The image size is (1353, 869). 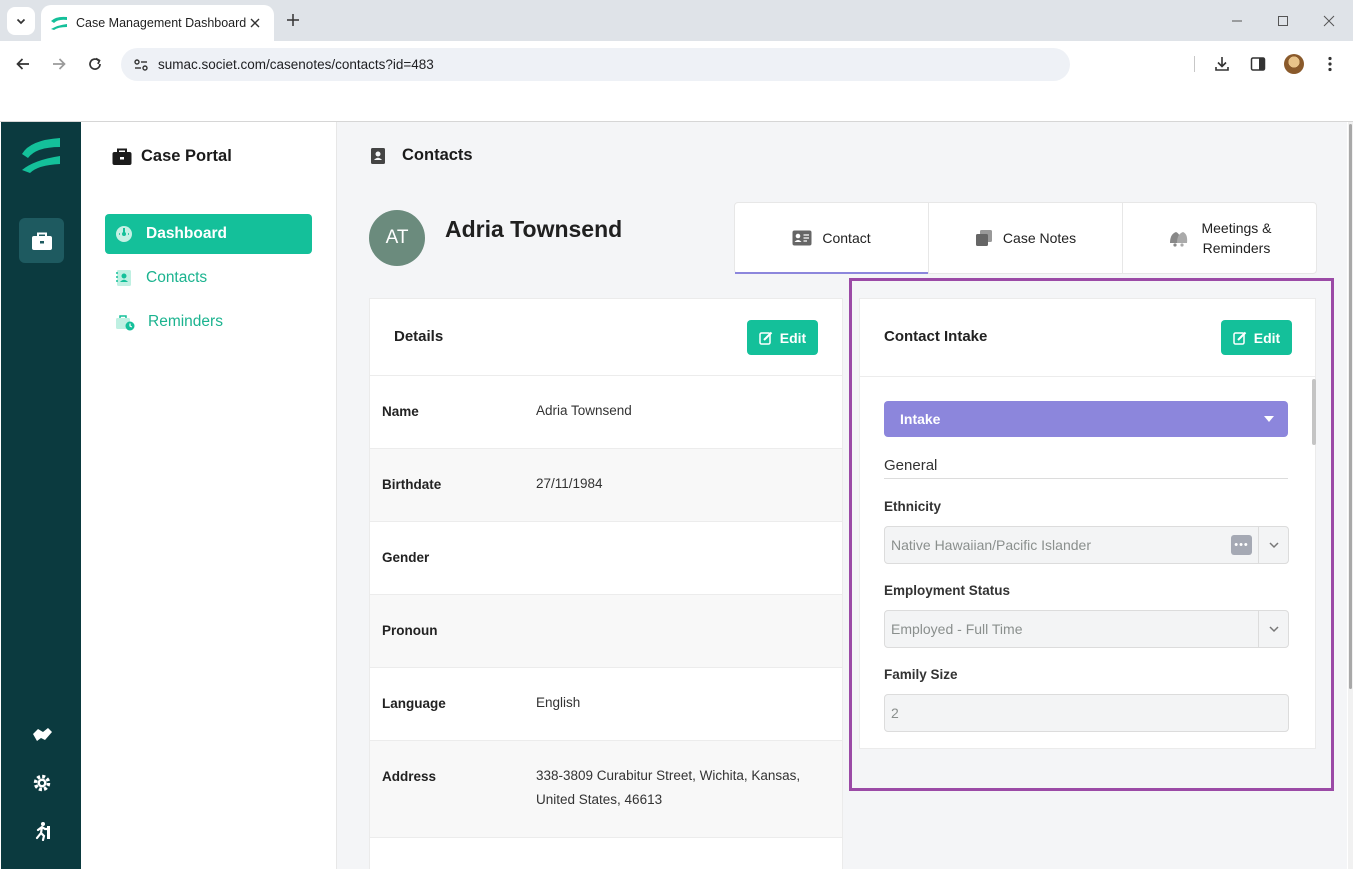 I want to click on employment-status-value: Employed - Full Time, so click(x=957, y=629).